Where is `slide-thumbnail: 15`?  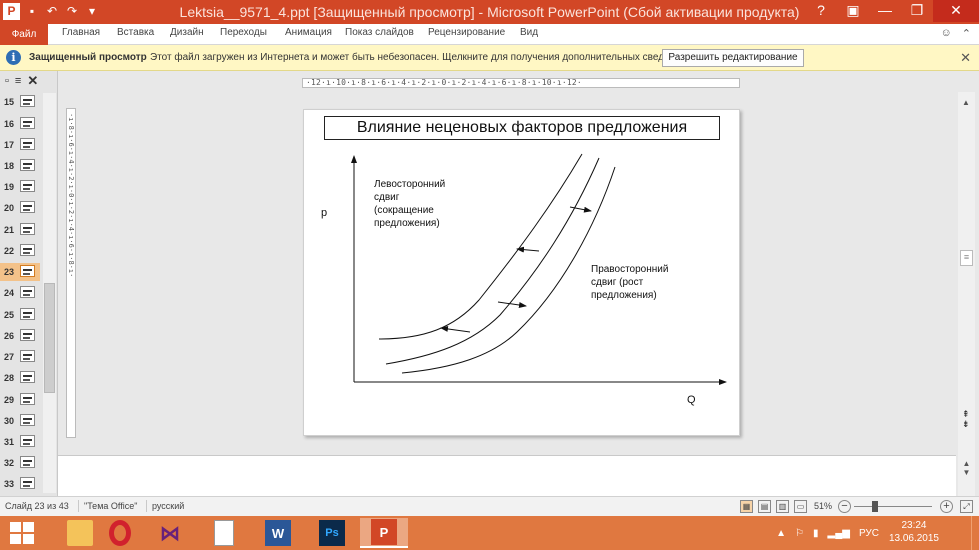 slide-thumbnail: 15 is located at coordinates (20, 102).